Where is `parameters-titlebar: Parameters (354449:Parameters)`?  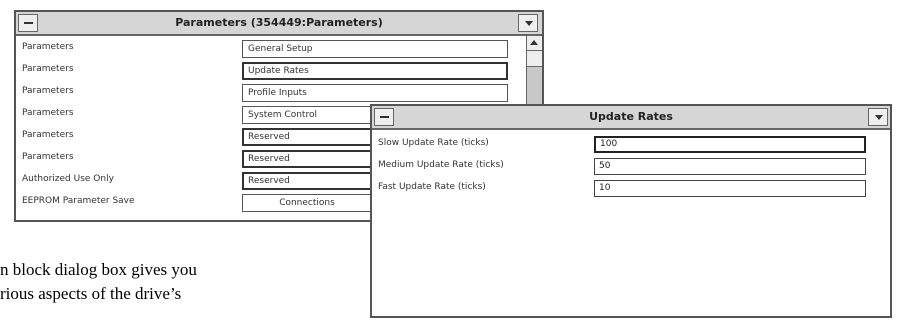
parameters-titlebar: Parameters (354449:Parameters) is located at coordinates (279, 24).